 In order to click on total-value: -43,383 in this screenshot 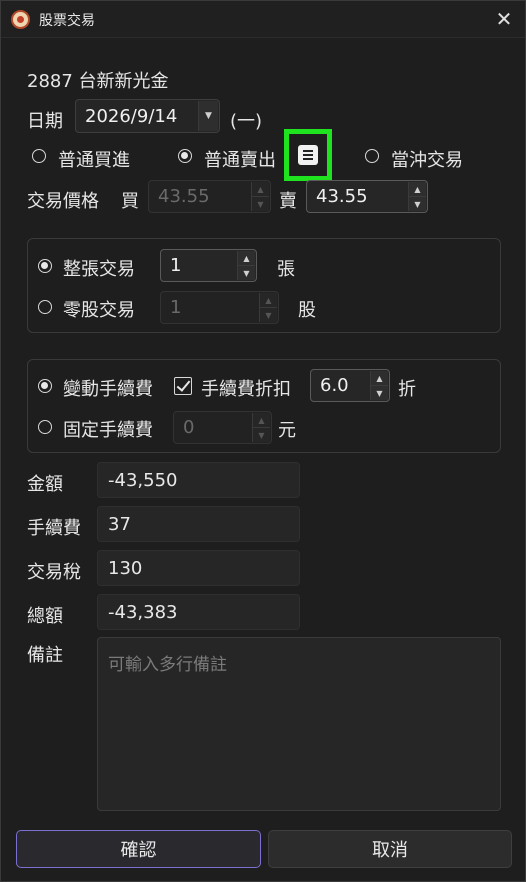, I will do `click(143, 612)`.